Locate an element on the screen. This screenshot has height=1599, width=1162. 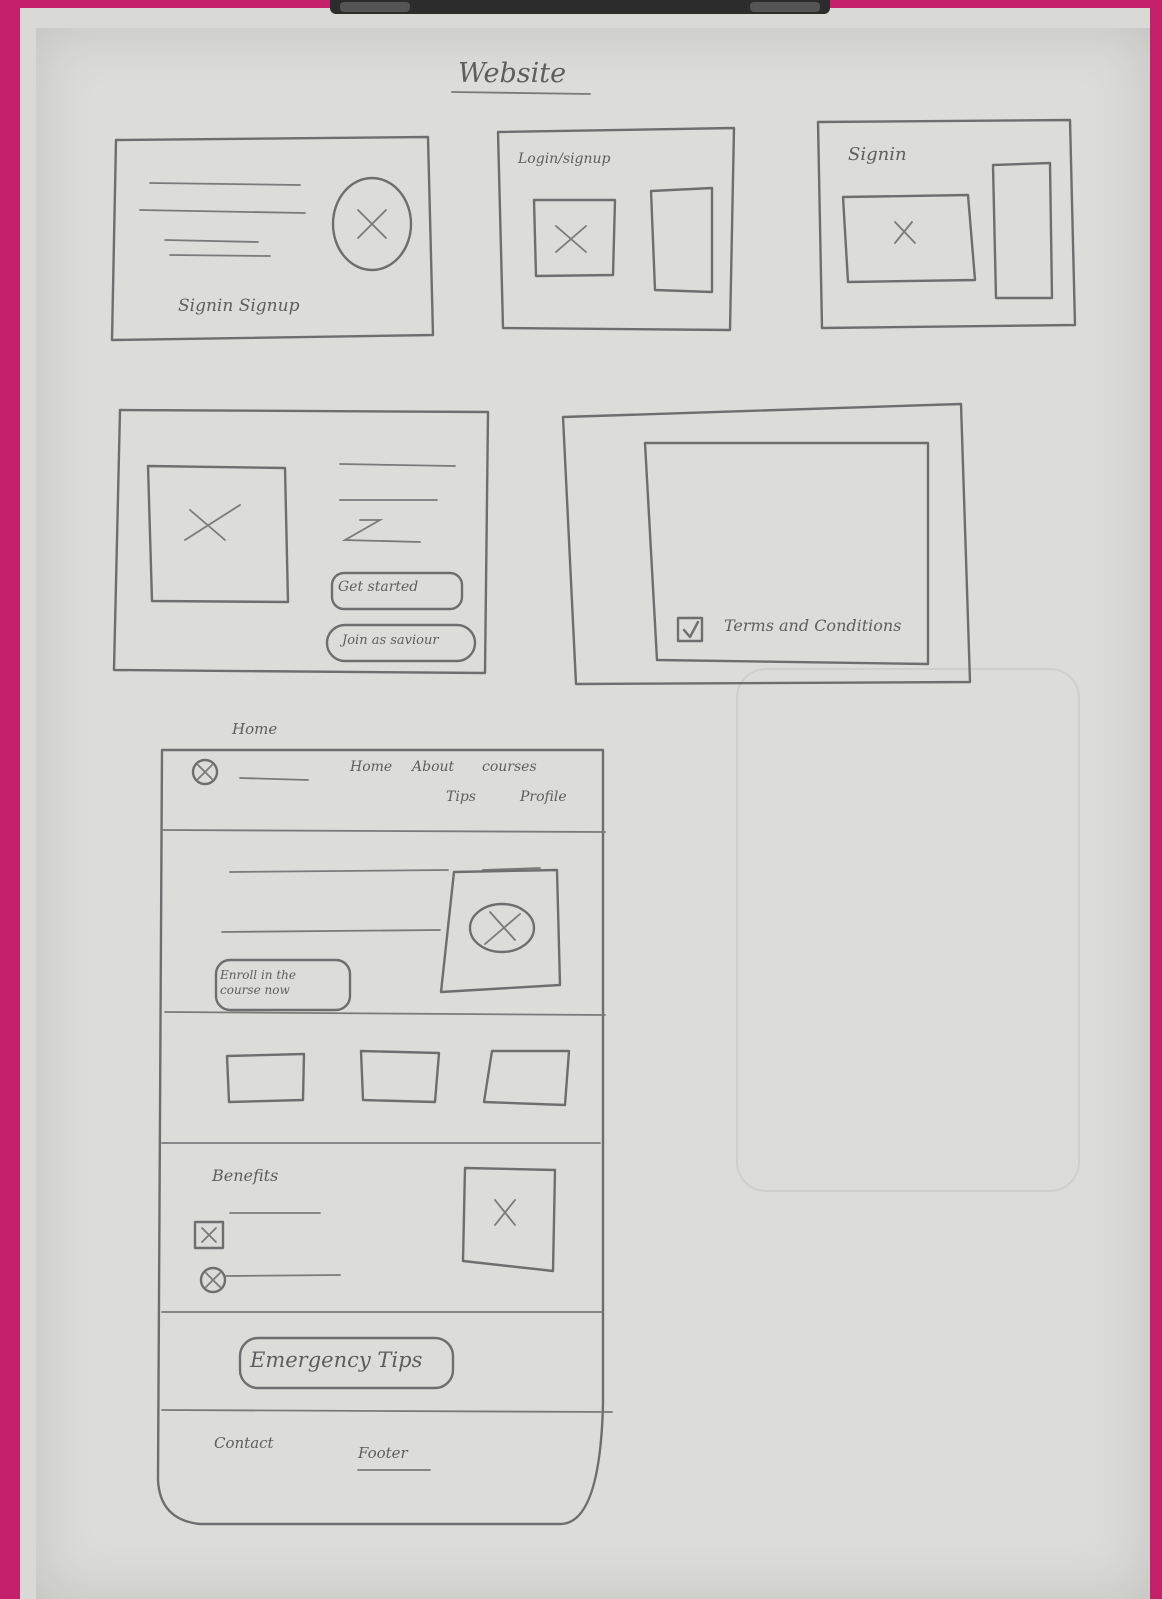
benefits-title: Benefits is located at coordinates (245, 1175).